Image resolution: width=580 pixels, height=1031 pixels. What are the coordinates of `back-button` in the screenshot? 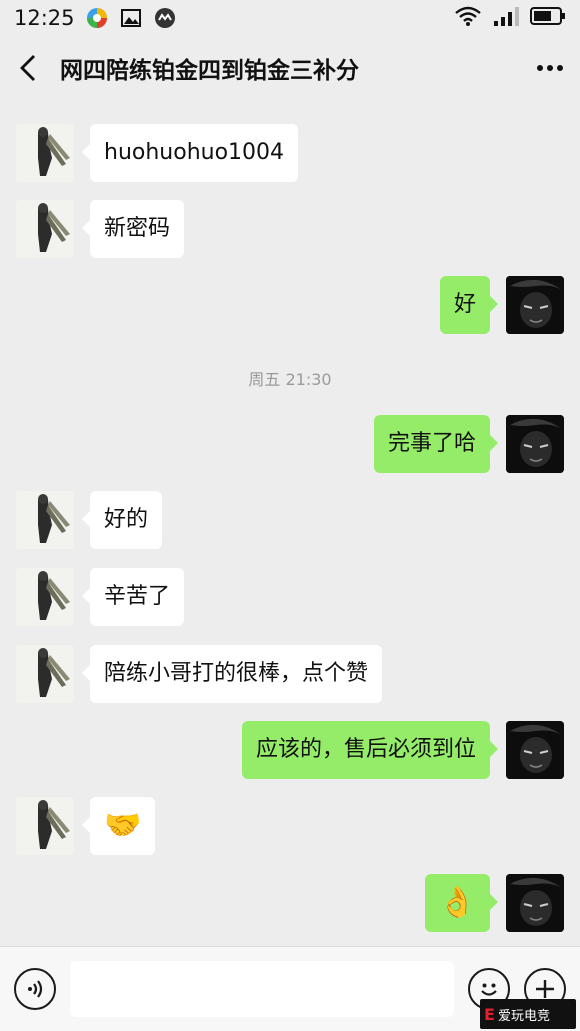 It's located at (30, 68).